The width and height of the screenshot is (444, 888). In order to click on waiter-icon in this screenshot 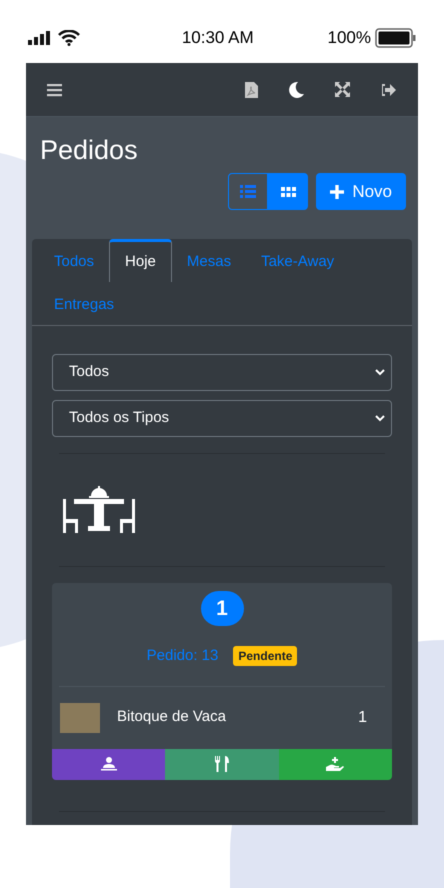, I will do `click(109, 764)`.